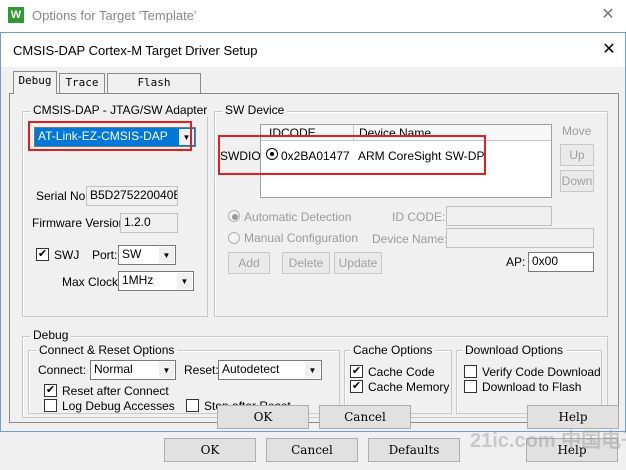 The height and width of the screenshot is (470, 626). What do you see at coordinates (138, 280) in the screenshot?
I see `max-clock-select-value: 1MHz` at bounding box center [138, 280].